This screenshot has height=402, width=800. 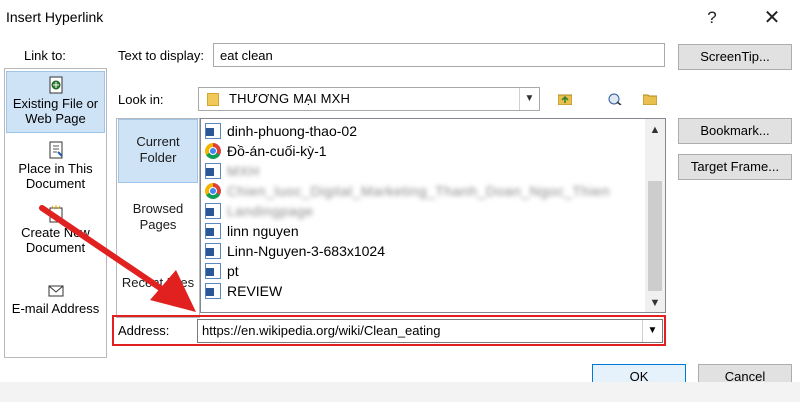 What do you see at coordinates (45, 55) in the screenshot?
I see `link-to-label: Link to:` at bounding box center [45, 55].